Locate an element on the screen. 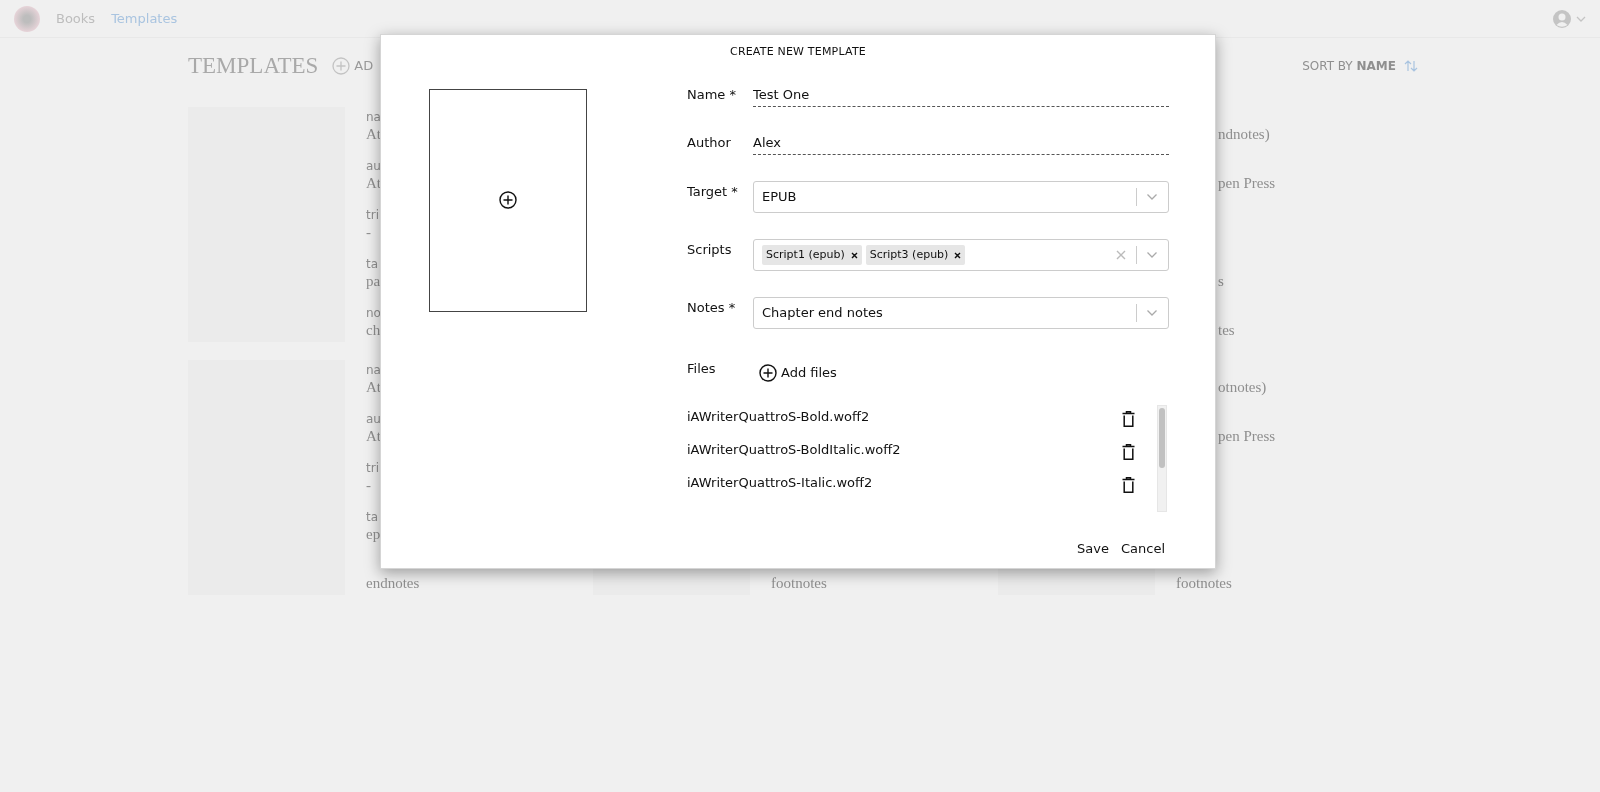 The image size is (1600, 792). cover-upload-area is located at coordinates (508, 200).